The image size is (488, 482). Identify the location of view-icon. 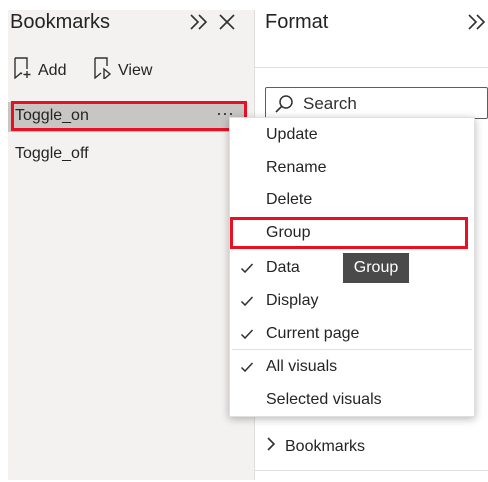
(102, 70).